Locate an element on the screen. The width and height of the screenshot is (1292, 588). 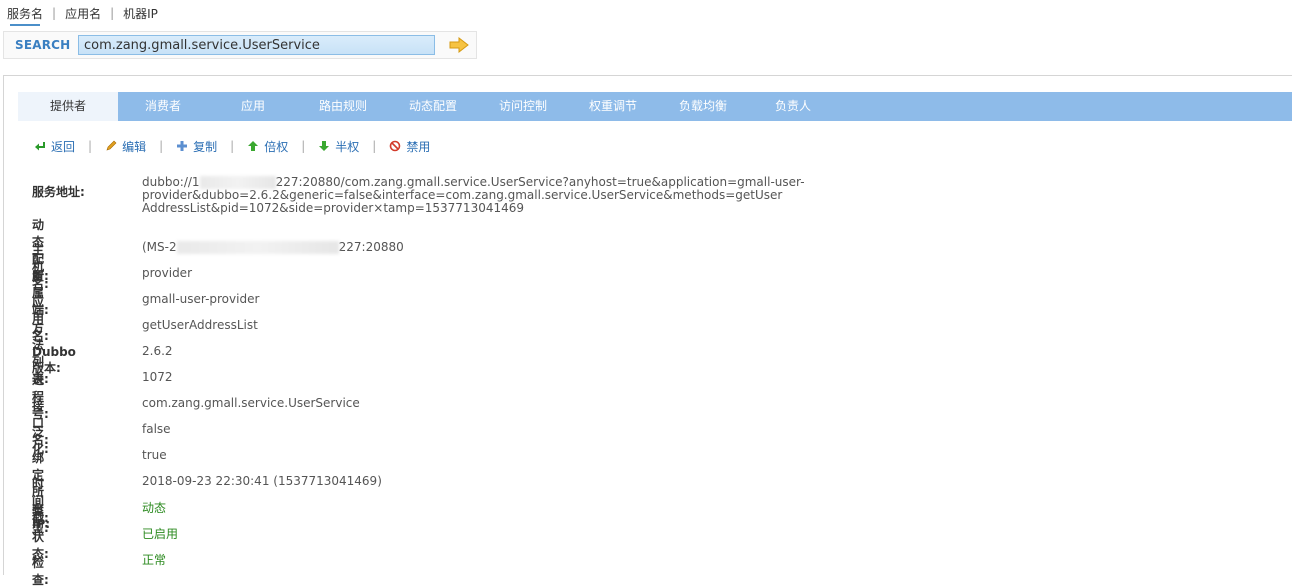
interface-value: com.zang.gmall.service.UserService is located at coordinates (251, 403).